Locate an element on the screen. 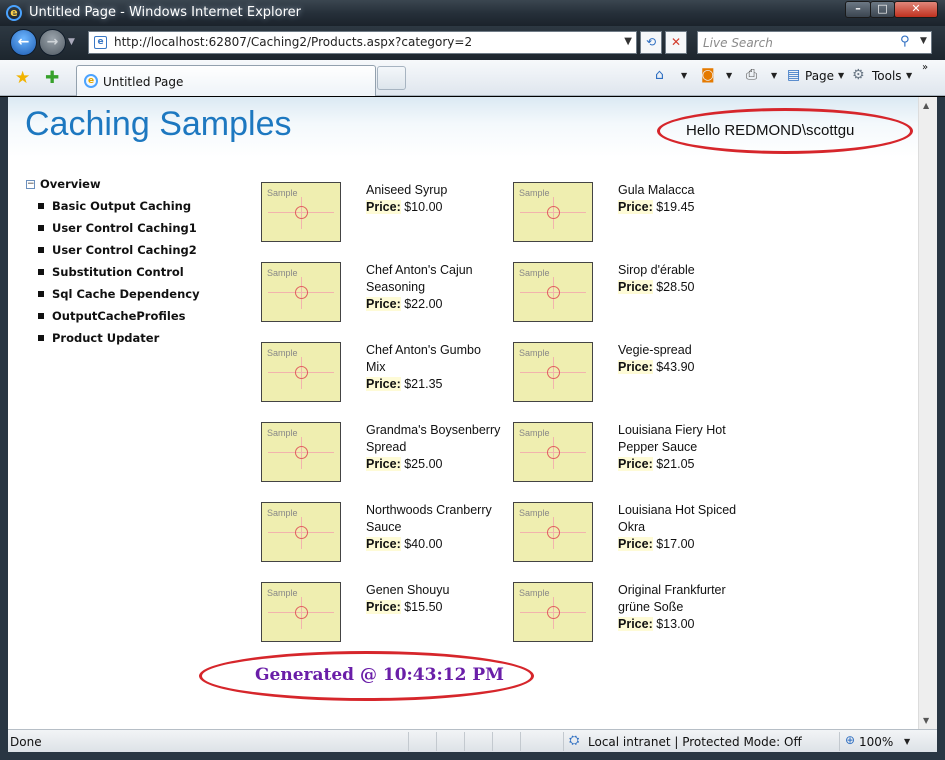  product-name: Chef Anton's Cajun Seasoning is located at coordinates (419, 278).